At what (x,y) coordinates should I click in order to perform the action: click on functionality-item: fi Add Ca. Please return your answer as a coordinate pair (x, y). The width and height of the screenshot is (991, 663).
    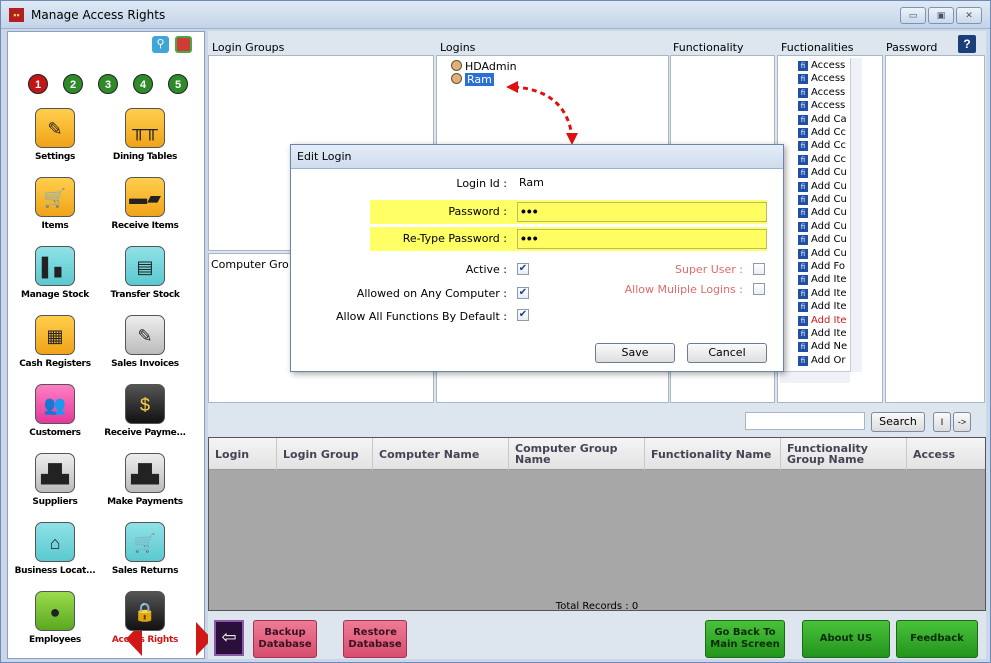
    Looking at the image, I should click on (822, 119).